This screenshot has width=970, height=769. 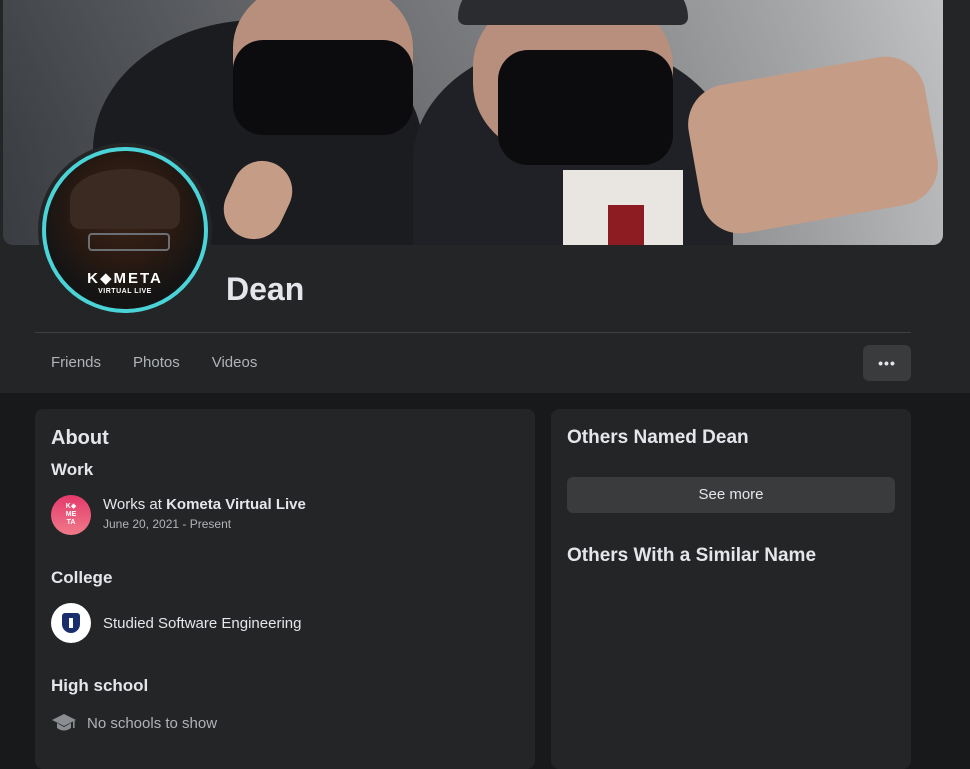 I want to click on work-heading: Work, so click(x=72, y=469).